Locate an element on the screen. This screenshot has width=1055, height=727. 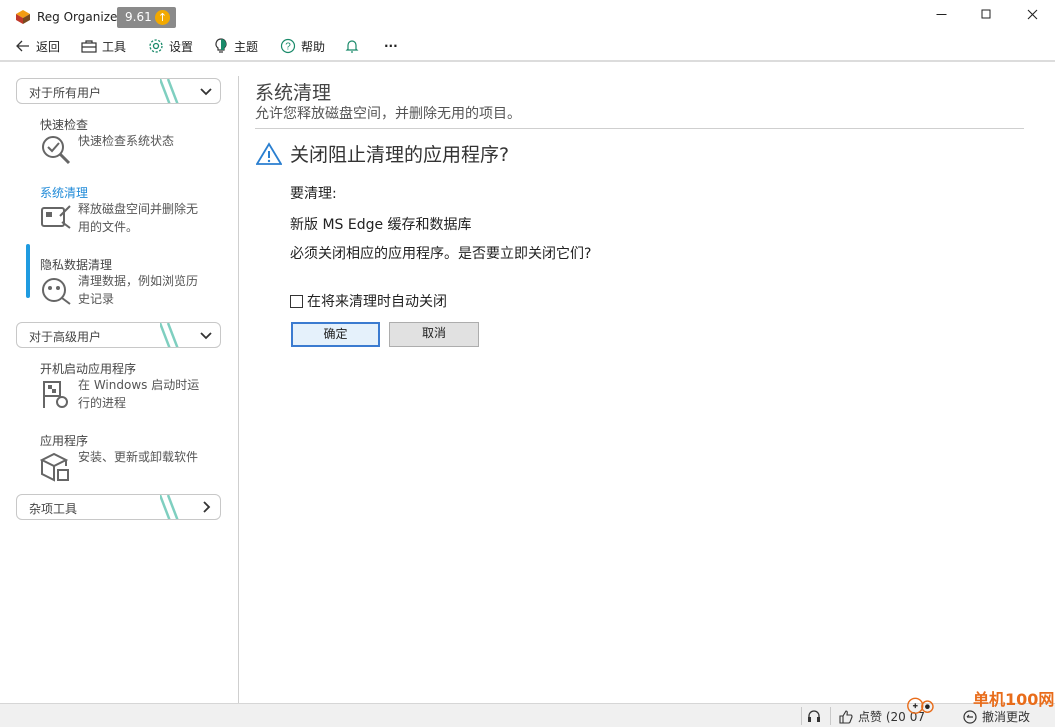
minimize-button is located at coordinates (941, 17).